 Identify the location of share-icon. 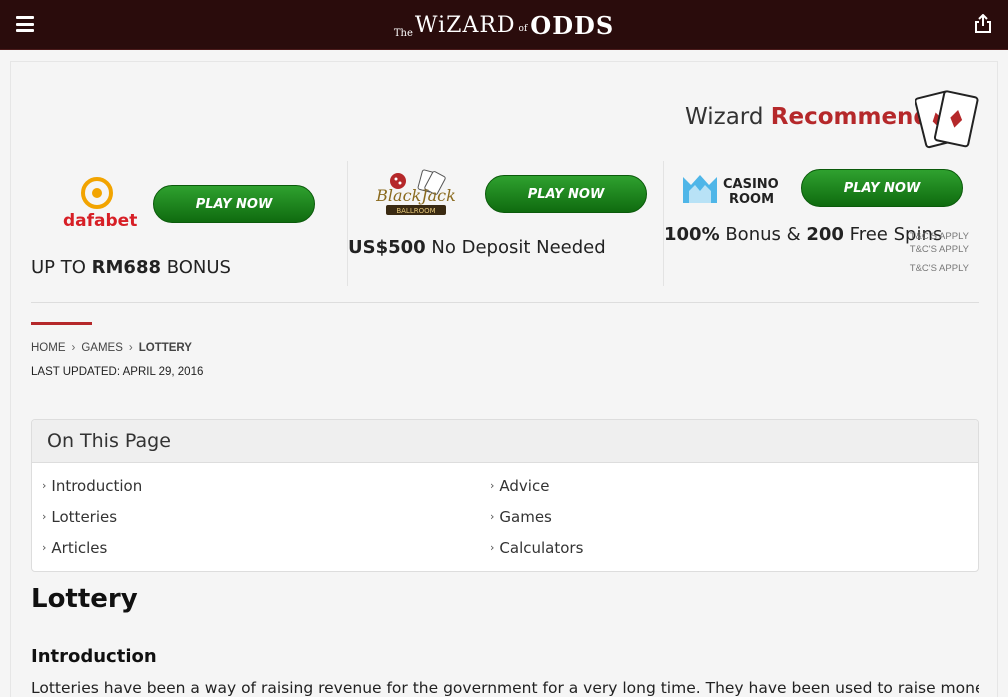
(983, 24).